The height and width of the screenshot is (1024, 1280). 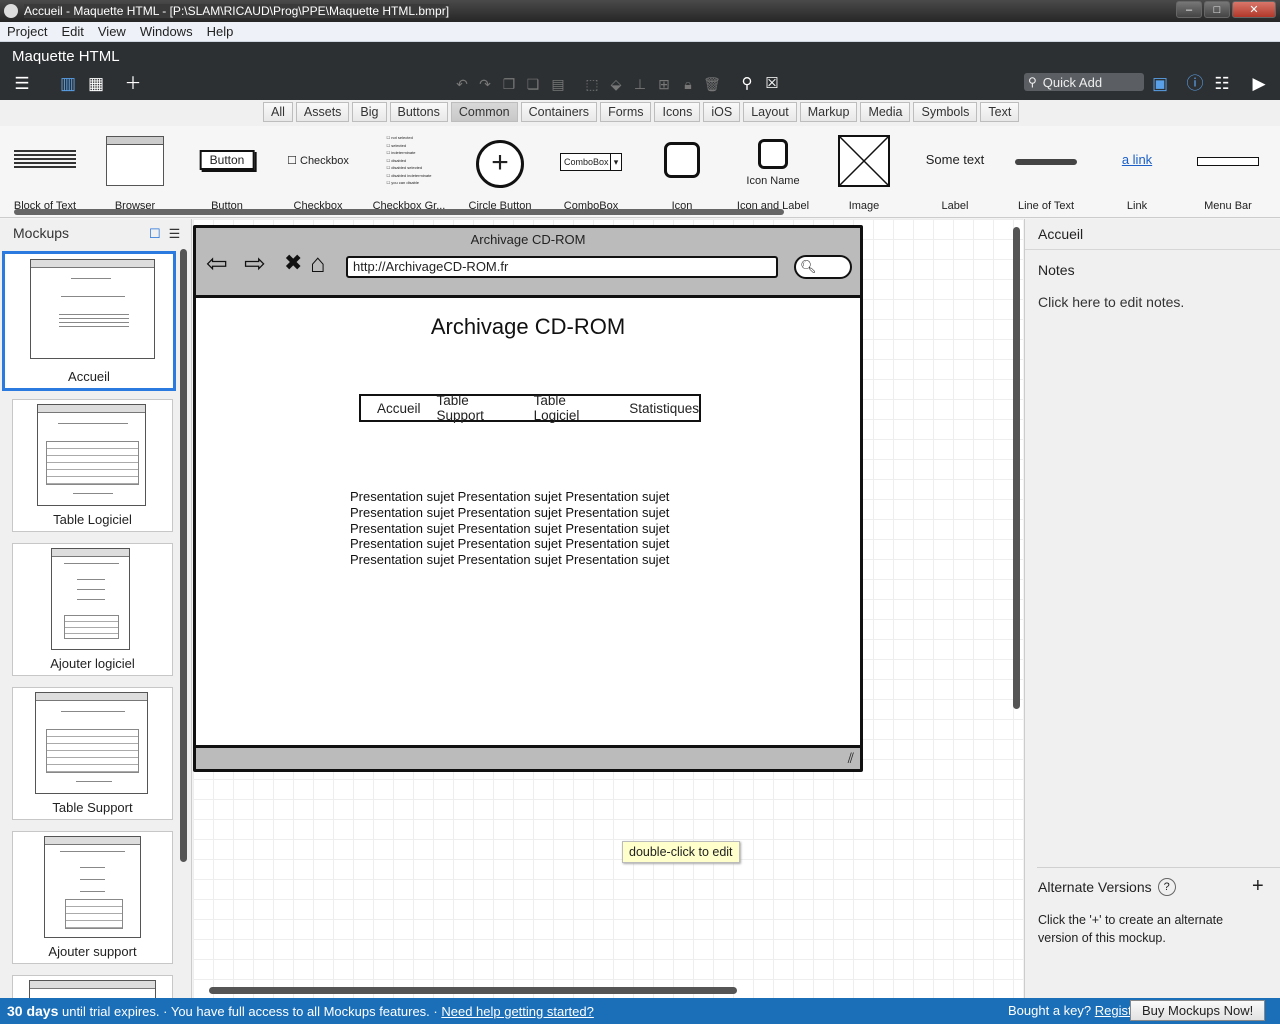 I want to click on play-icon: ▶, so click(x=1259, y=84).